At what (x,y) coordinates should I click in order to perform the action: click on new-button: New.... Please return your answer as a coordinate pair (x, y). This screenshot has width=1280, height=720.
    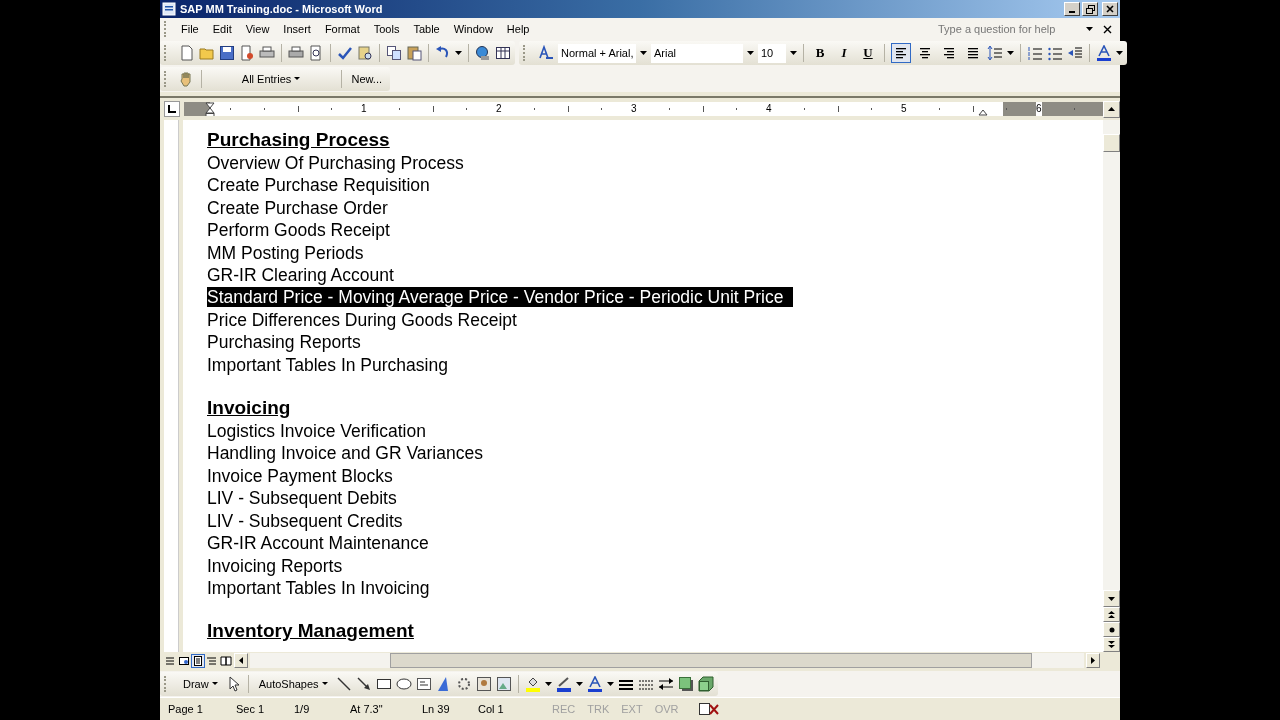
    Looking at the image, I should click on (366, 79).